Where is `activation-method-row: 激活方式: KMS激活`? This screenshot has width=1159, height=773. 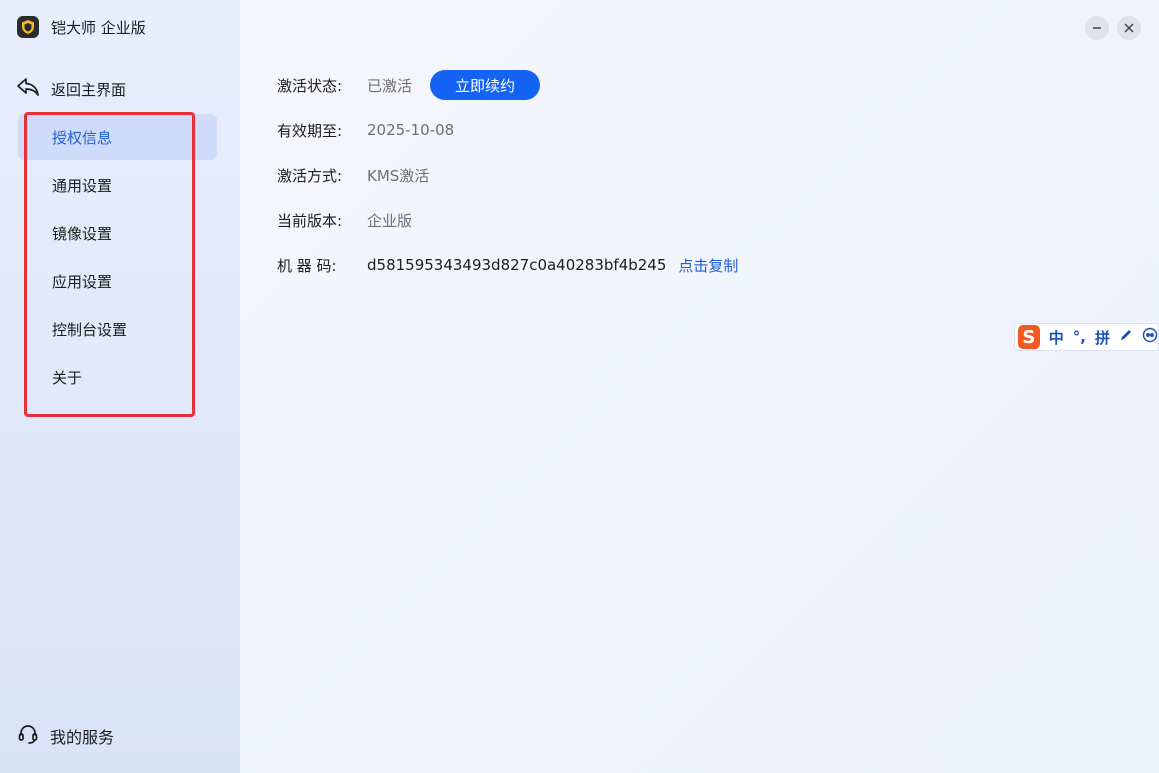 activation-method-row: 激活方式: KMS激活 is located at coordinates (353, 175).